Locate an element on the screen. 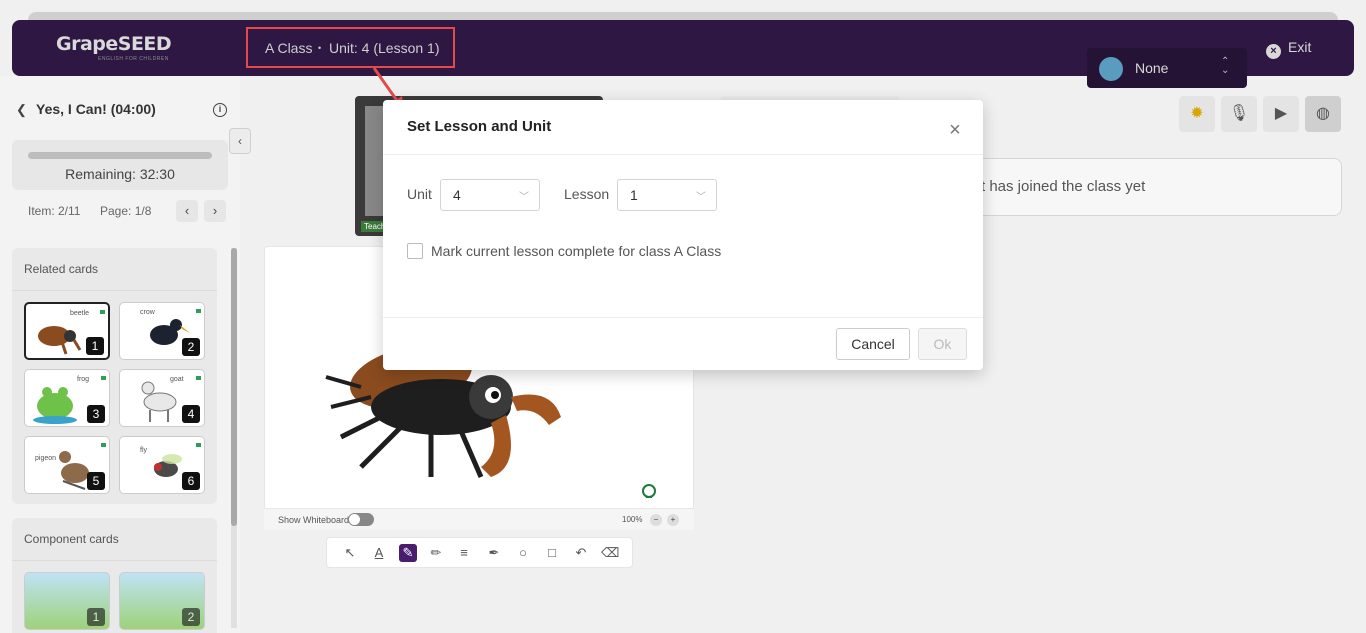 This screenshot has height=633, width=1366. unit-lesson-text: Unit: 4 (Lesson 1) is located at coordinates (384, 48).